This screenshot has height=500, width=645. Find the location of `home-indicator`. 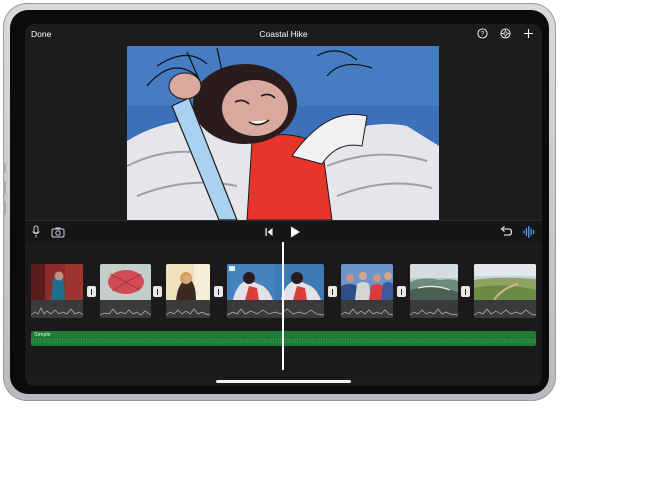

home-indicator is located at coordinates (283, 381).